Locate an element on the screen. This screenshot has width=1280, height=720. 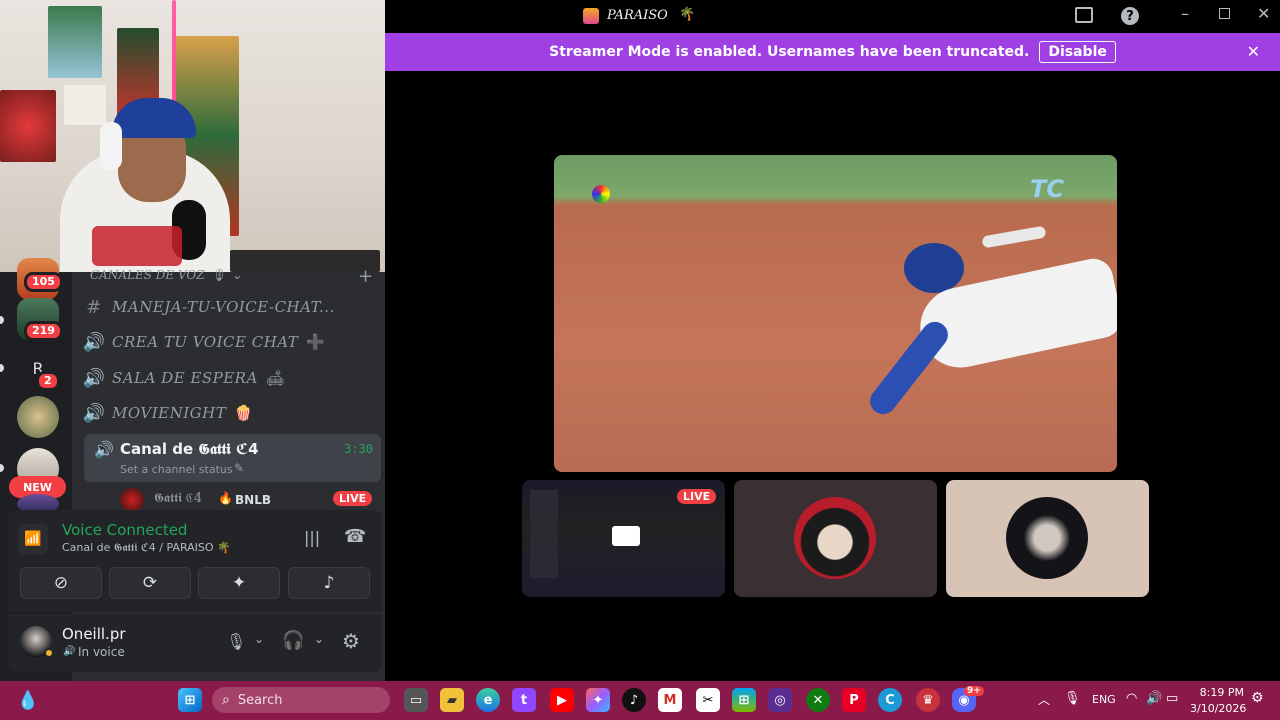
chevron-up-icon: ︿ is located at coordinates (1044, 699).